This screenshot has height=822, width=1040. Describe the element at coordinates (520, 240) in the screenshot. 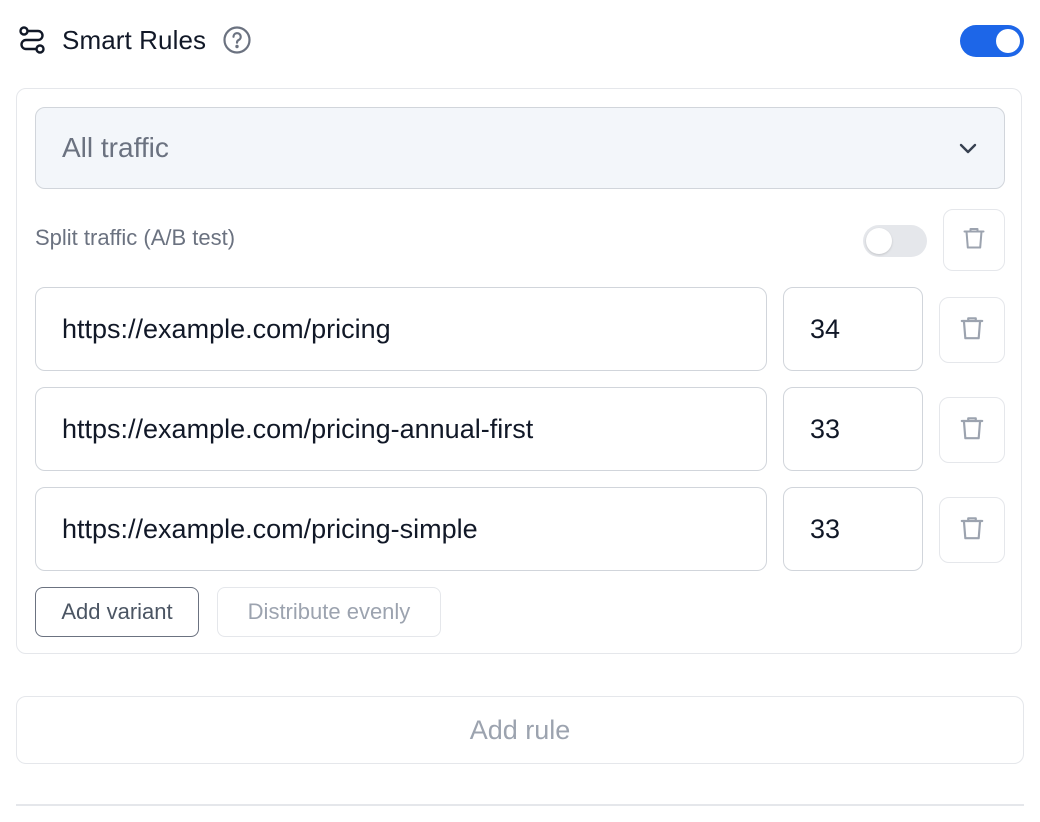

I see `split-traffic-row: Split traffic (A/B test)` at that location.